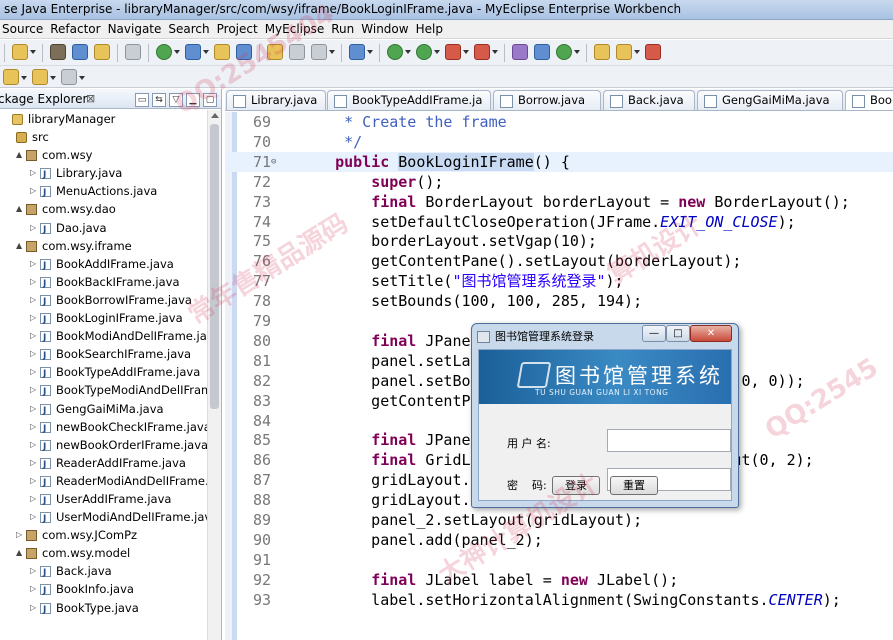 This screenshot has height=640, width=893. What do you see at coordinates (176, 100) in the screenshot?
I see `view-menu-icon: ▽` at bounding box center [176, 100].